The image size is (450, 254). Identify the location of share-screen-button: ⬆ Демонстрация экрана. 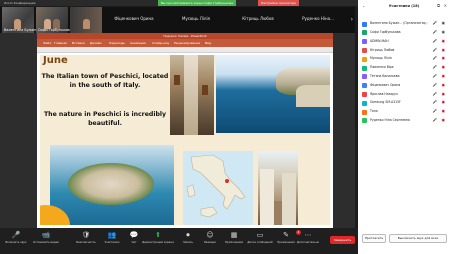
(158, 237).